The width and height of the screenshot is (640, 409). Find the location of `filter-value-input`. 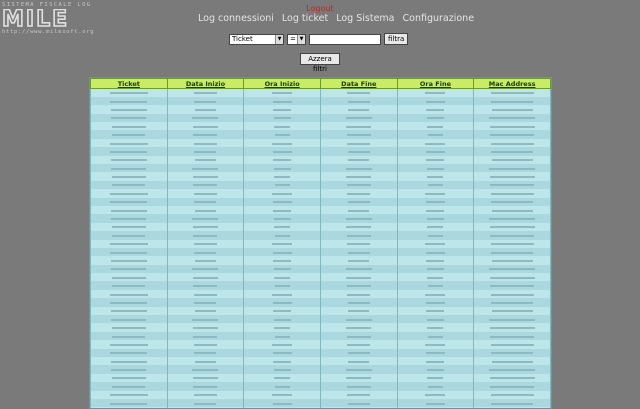

filter-value-input is located at coordinates (345, 39).